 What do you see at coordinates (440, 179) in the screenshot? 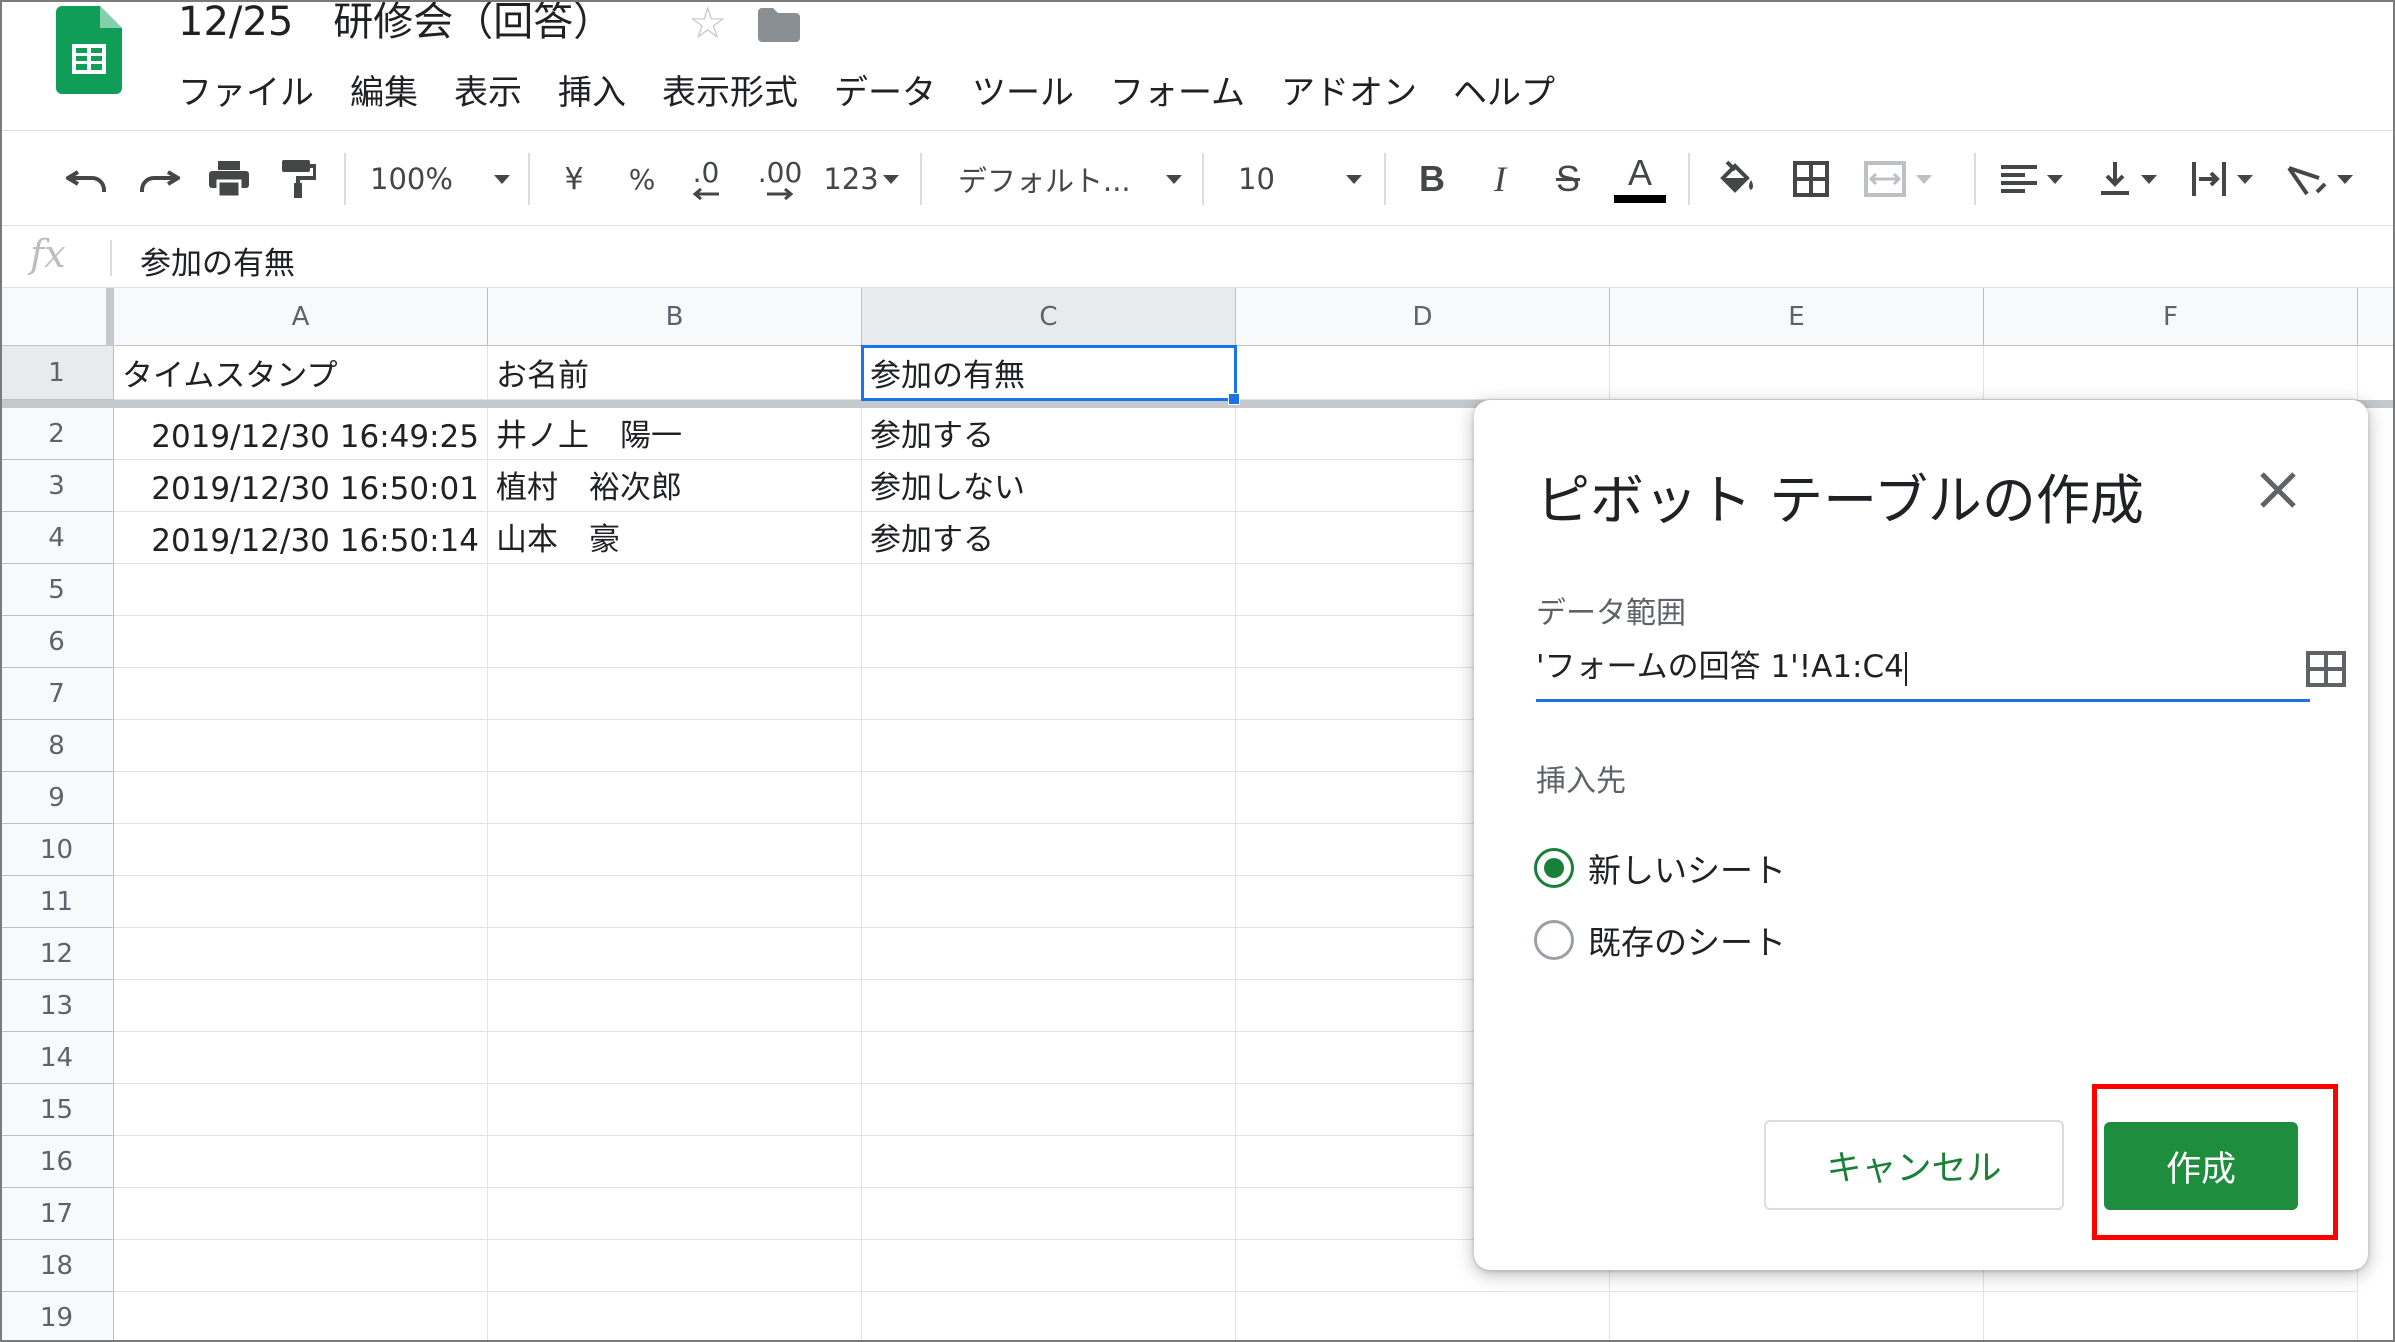
I see `zoom-select: 100%` at bounding box center [440, 179].